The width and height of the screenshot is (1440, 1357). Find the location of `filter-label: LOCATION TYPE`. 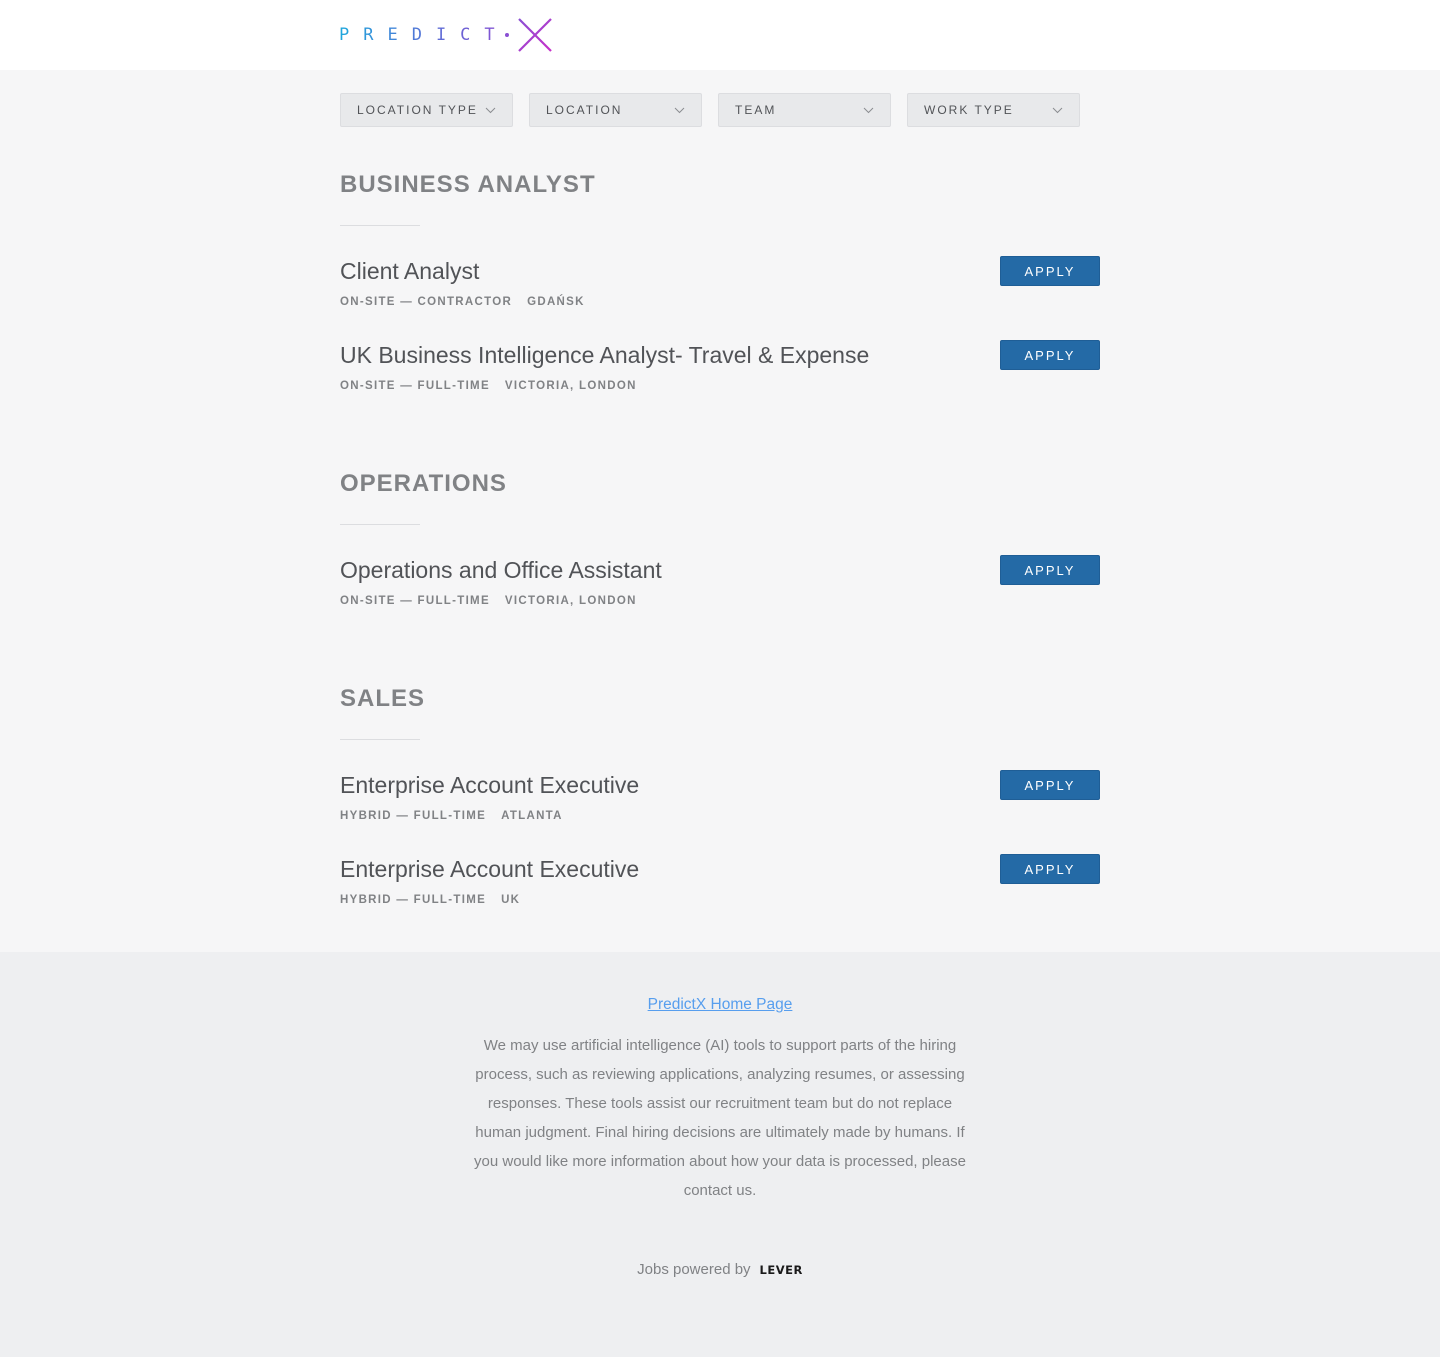

filter-label: LOCATION TYPE is located at coordinates (417, 110).